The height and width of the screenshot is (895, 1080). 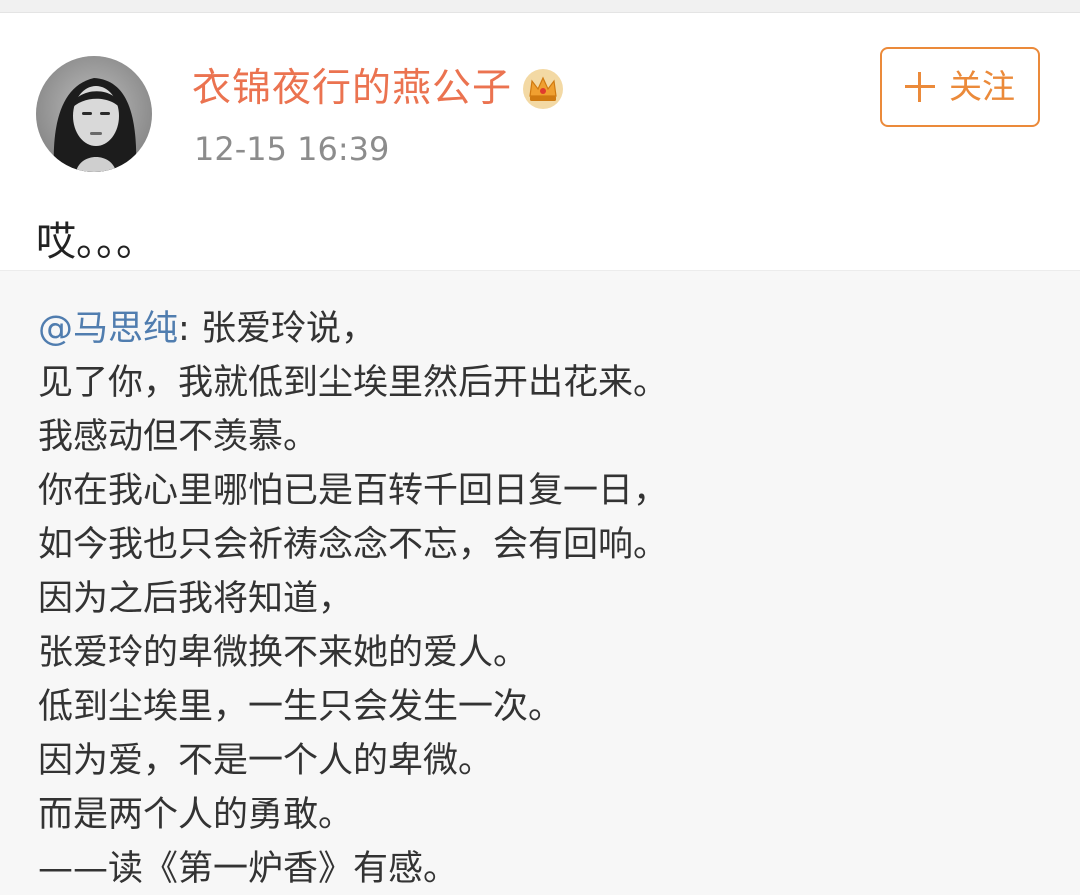 I want to click on username-row: 衣锦夜行的燕公子, so click(x=378, y=89).